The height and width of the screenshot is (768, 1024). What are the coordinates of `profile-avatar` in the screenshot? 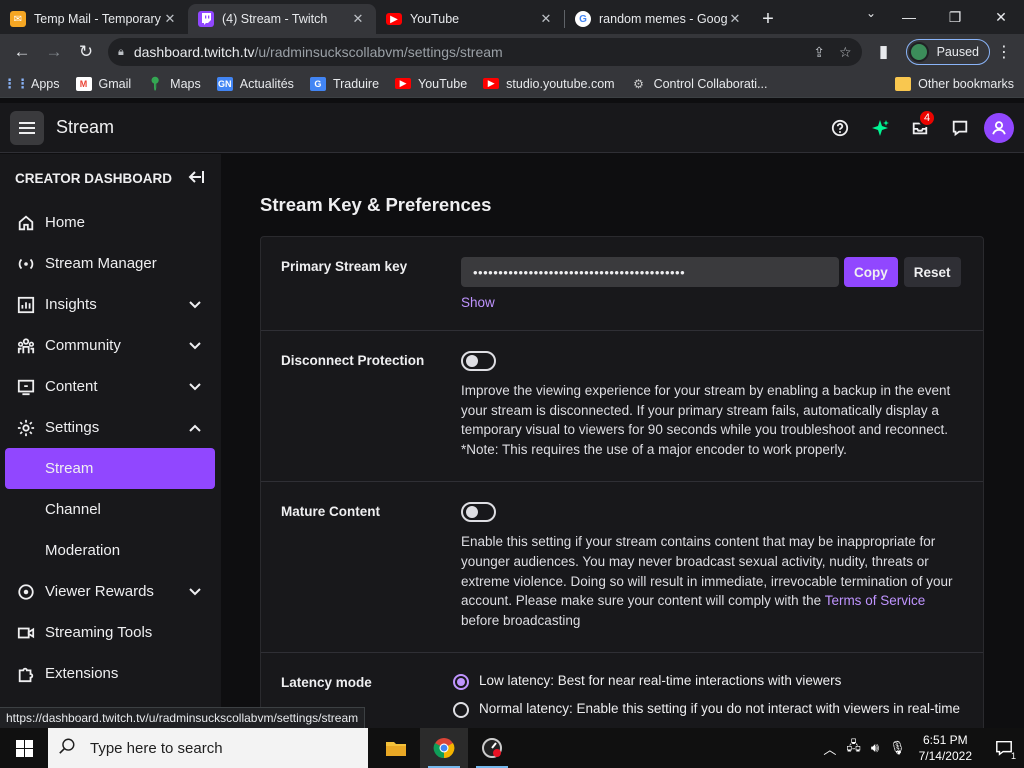 It's located at (918, 52).